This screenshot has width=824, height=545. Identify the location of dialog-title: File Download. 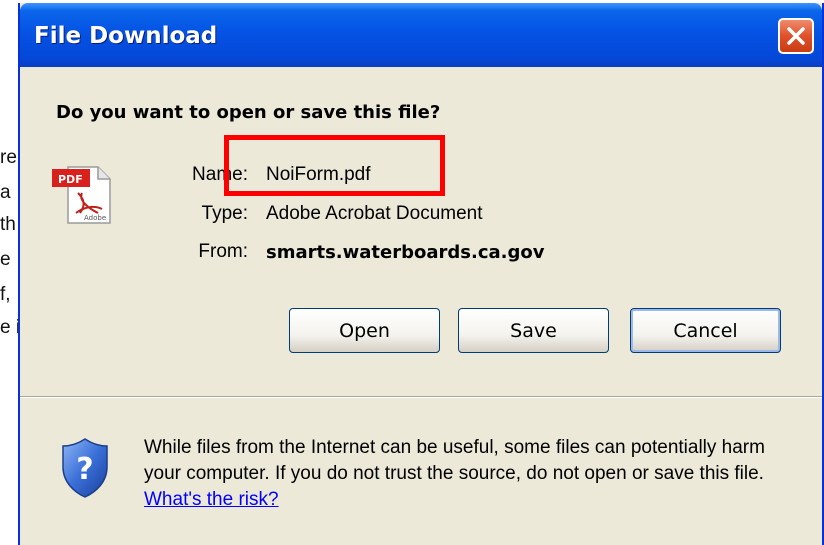
(126, 36).